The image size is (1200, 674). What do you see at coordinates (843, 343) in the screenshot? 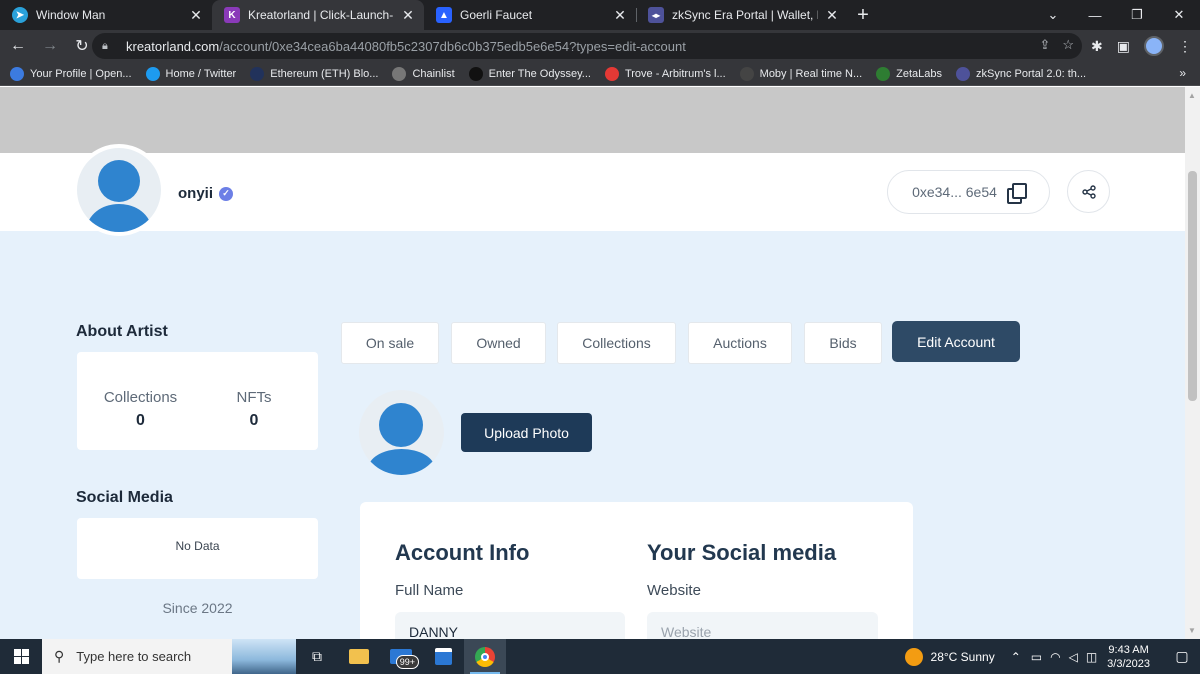
I see `tab-bids: Bids` at bounding box center [843, 343].